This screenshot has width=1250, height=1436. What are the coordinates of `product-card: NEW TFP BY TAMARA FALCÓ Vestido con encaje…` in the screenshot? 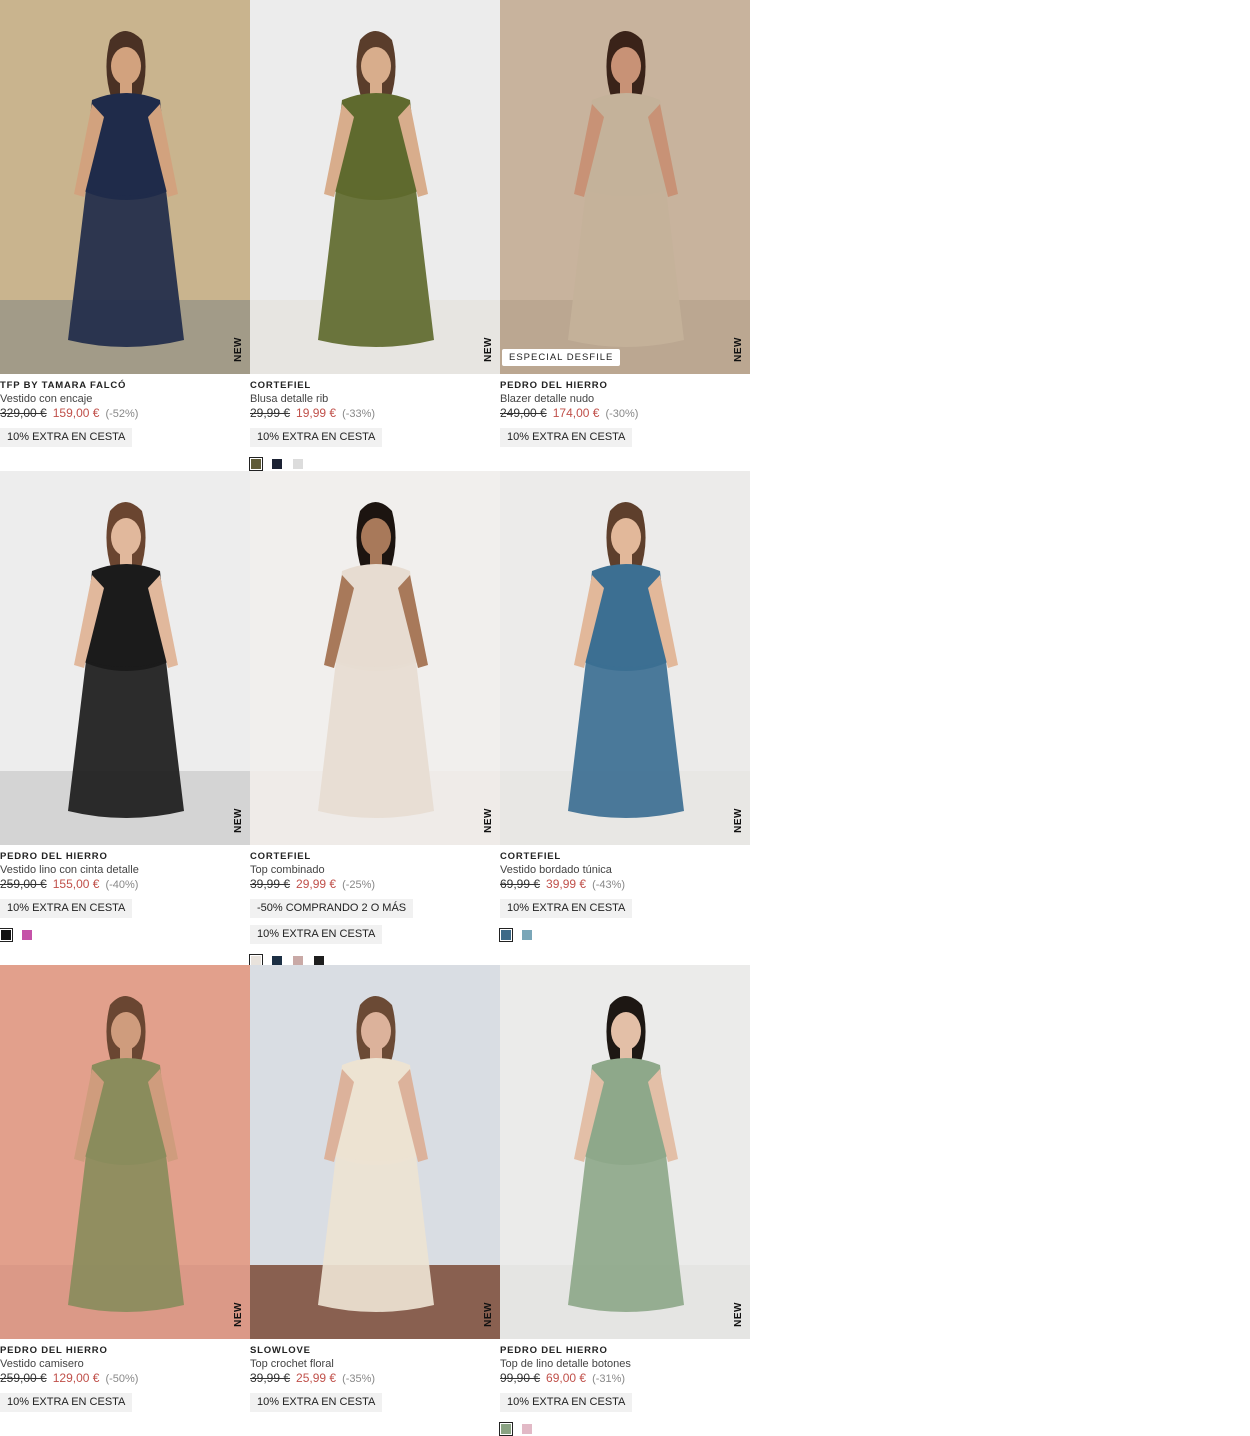 It's located at (125, 235).